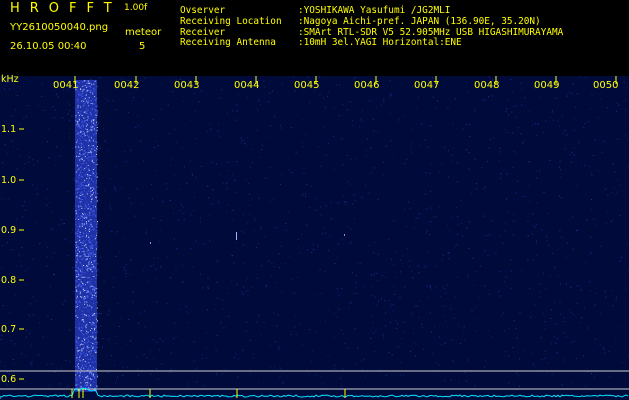  What do you see at coordinates (547, 85) in the screenshot?
I see `time-label-0049: 0049` at bounding box center [547, 85].